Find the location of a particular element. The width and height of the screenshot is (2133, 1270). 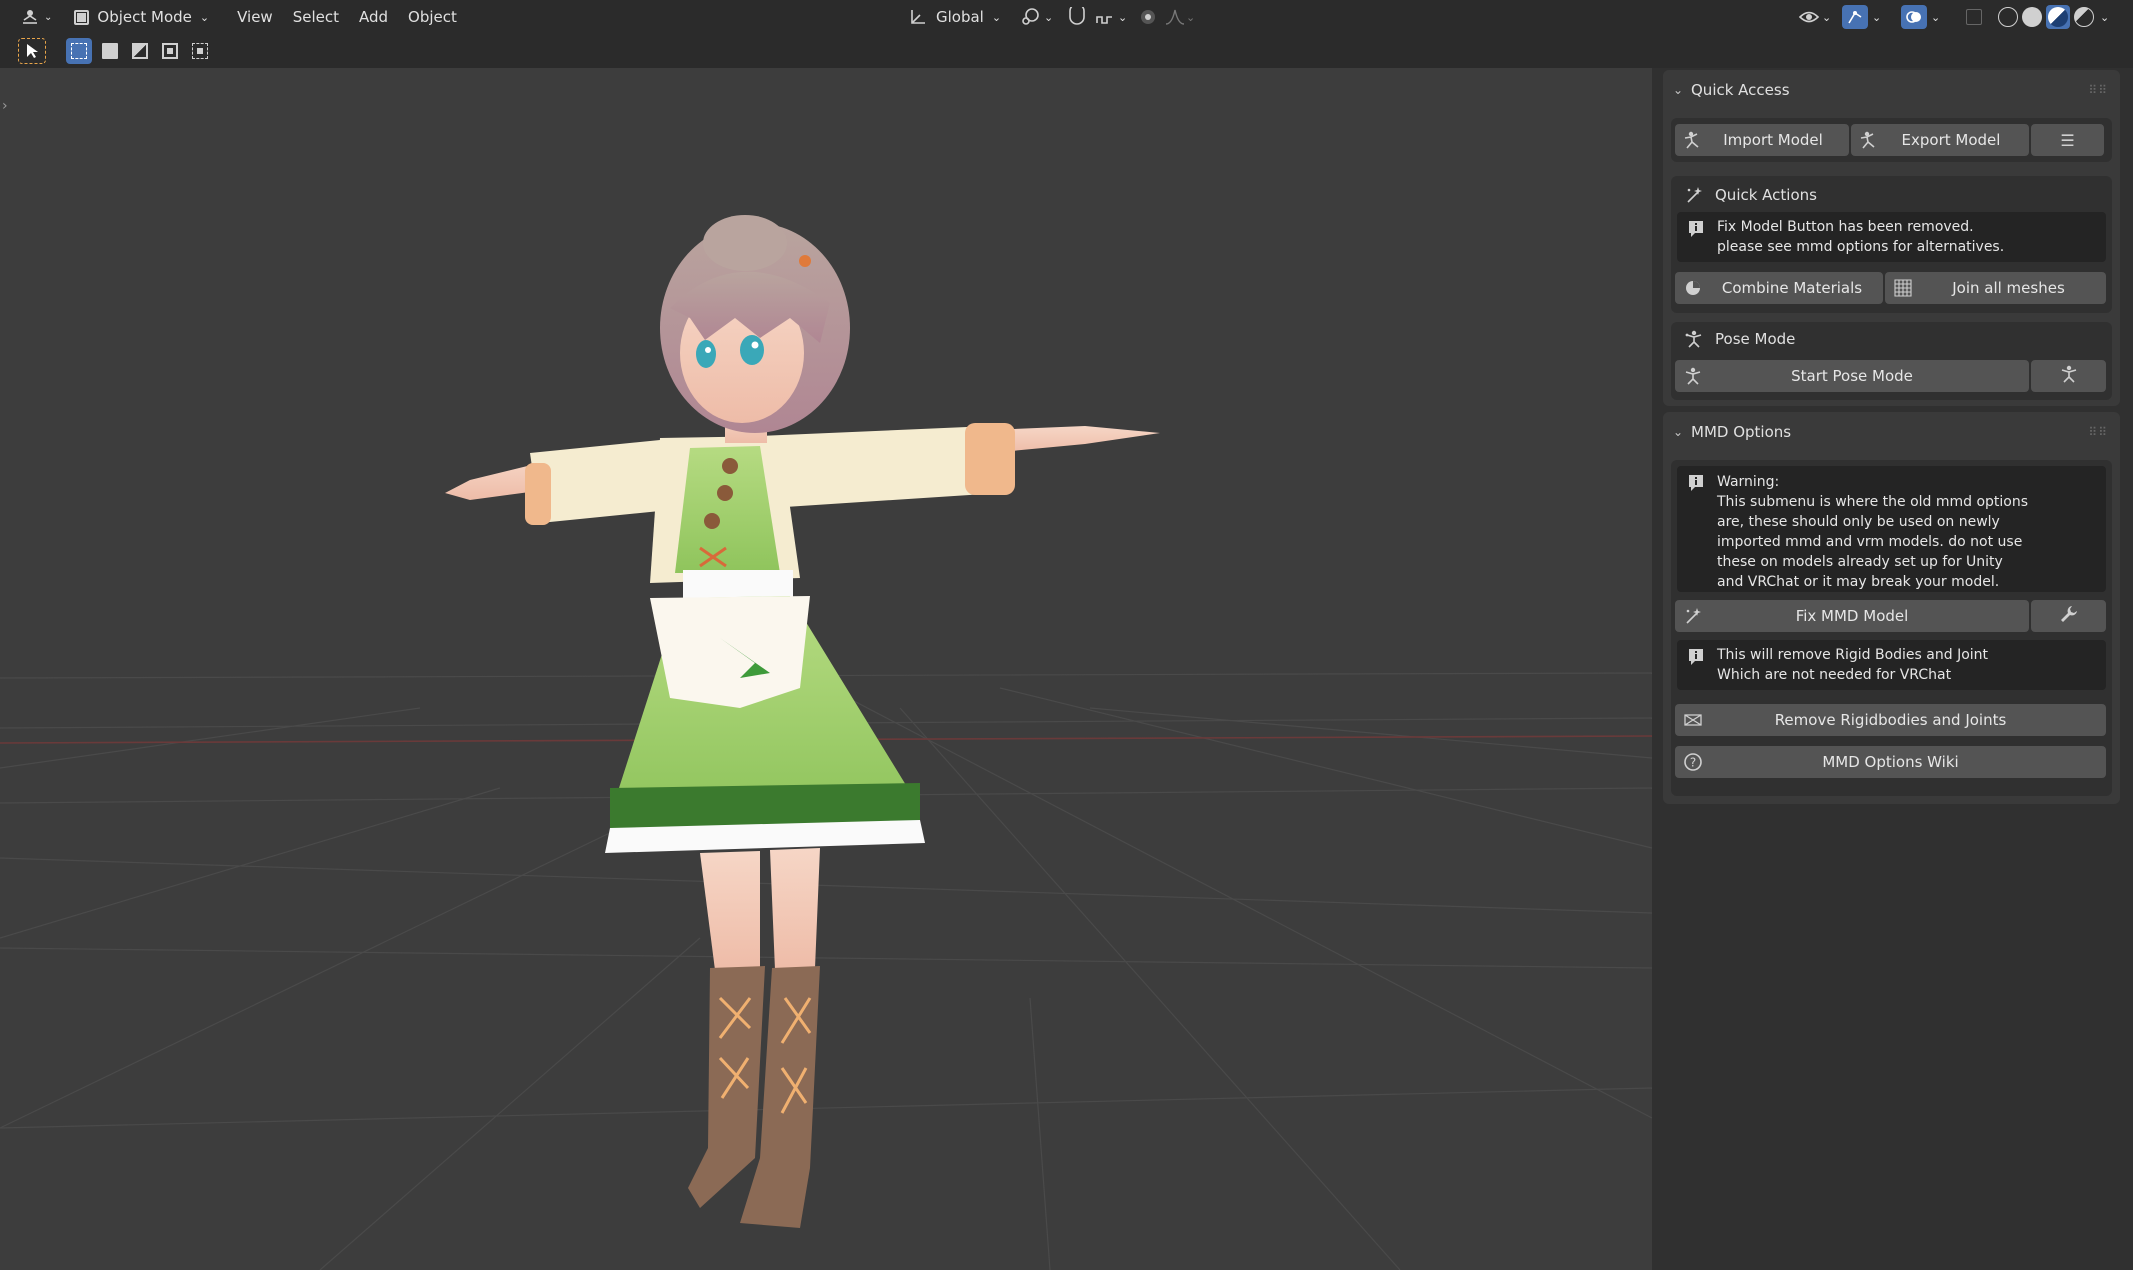

export-model-button: Export Model is located at coordinates (1940, 140).